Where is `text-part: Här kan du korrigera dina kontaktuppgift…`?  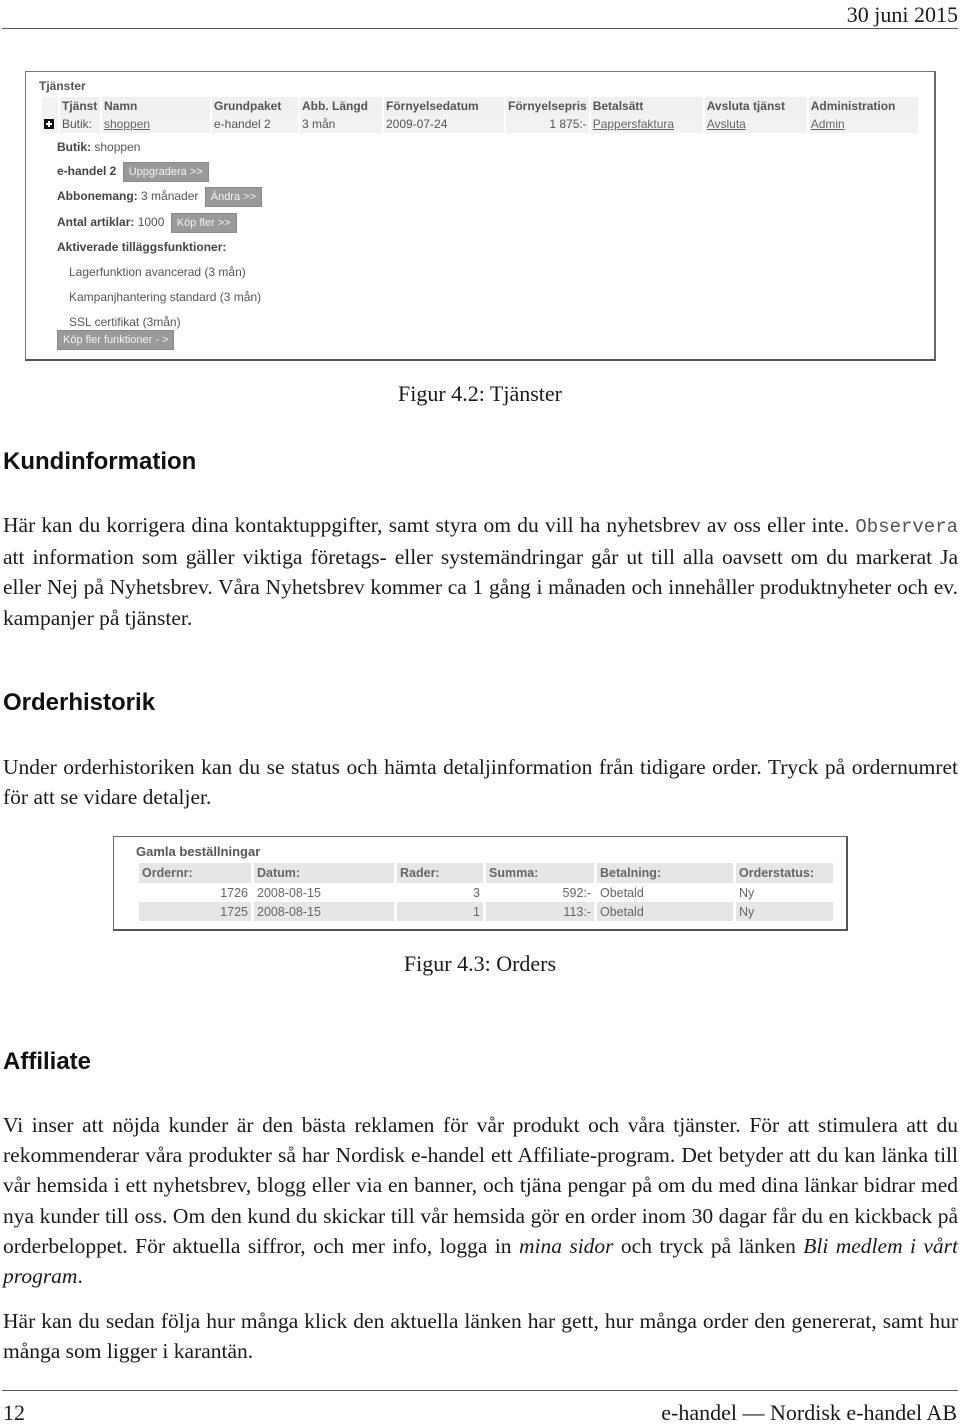
text-part: Här kan du korrigera dina kontaktuppgift… is located at coordinates (429, 525).